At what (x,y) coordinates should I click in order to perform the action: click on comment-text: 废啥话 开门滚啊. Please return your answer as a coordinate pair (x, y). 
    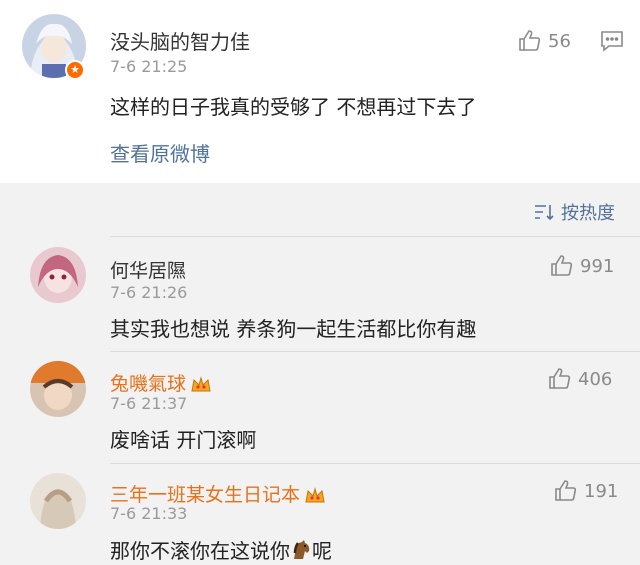
    Looking at the image, I should click on (183, 440).